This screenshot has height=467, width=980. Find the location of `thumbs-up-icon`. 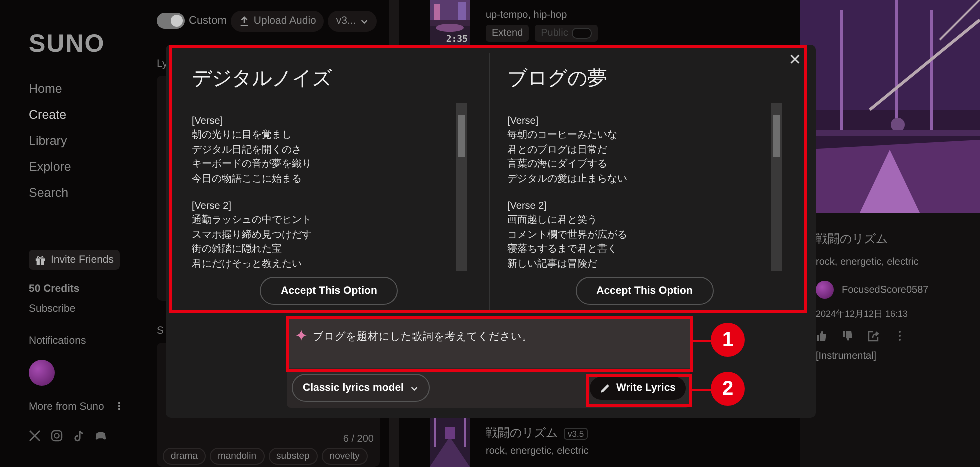

thumbs-up-icon is located at coordinates (822, 336).